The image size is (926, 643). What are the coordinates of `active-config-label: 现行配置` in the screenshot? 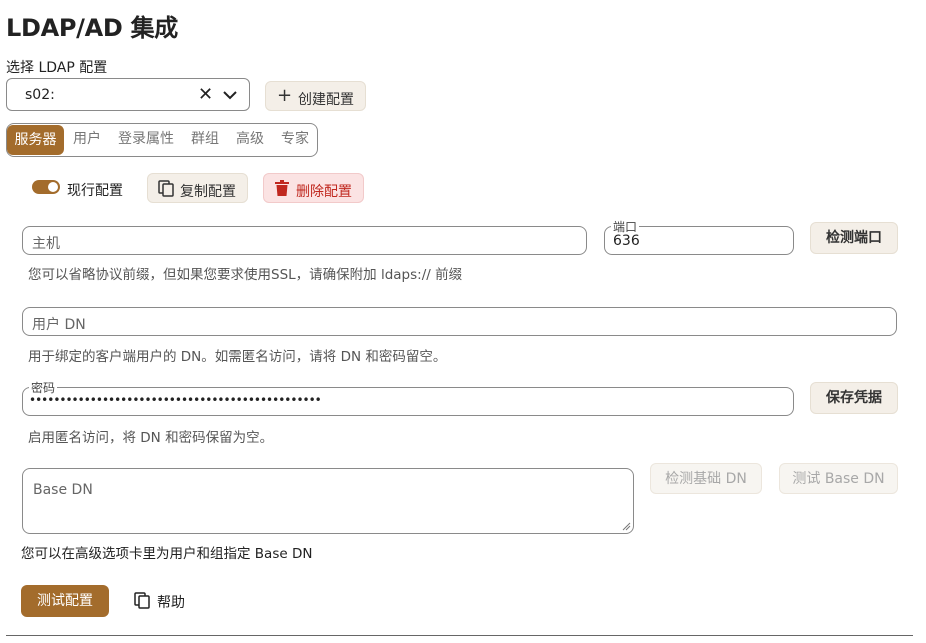 It's located at (95, 191).